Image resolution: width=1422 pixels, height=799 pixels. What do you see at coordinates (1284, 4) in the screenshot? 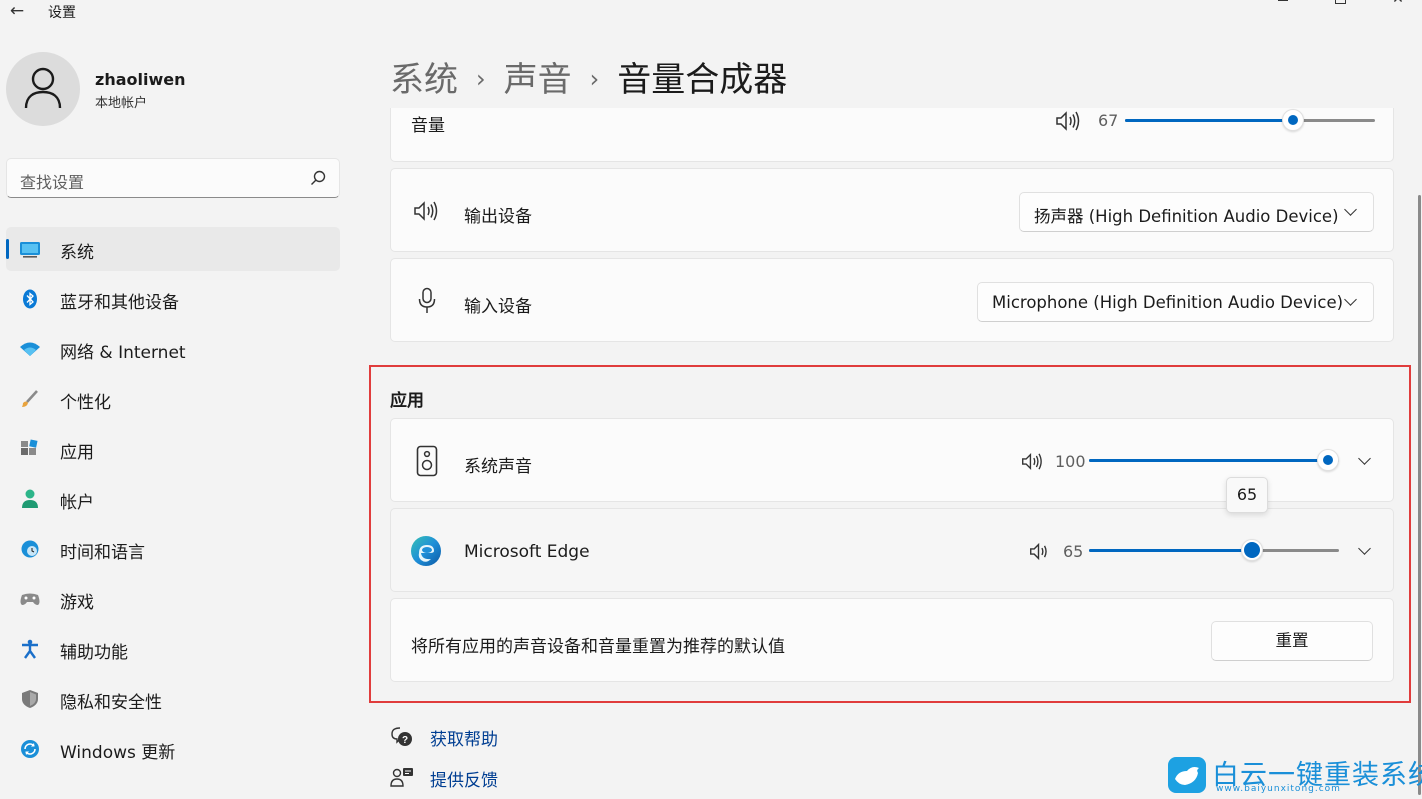
I see `minimize-button` at bounding box center [1284, 4].